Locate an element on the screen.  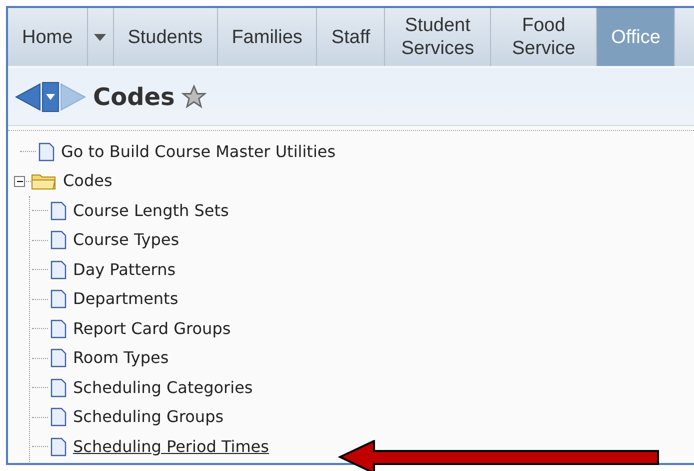
tree-link: Codes is located at coordinates (87, 181).